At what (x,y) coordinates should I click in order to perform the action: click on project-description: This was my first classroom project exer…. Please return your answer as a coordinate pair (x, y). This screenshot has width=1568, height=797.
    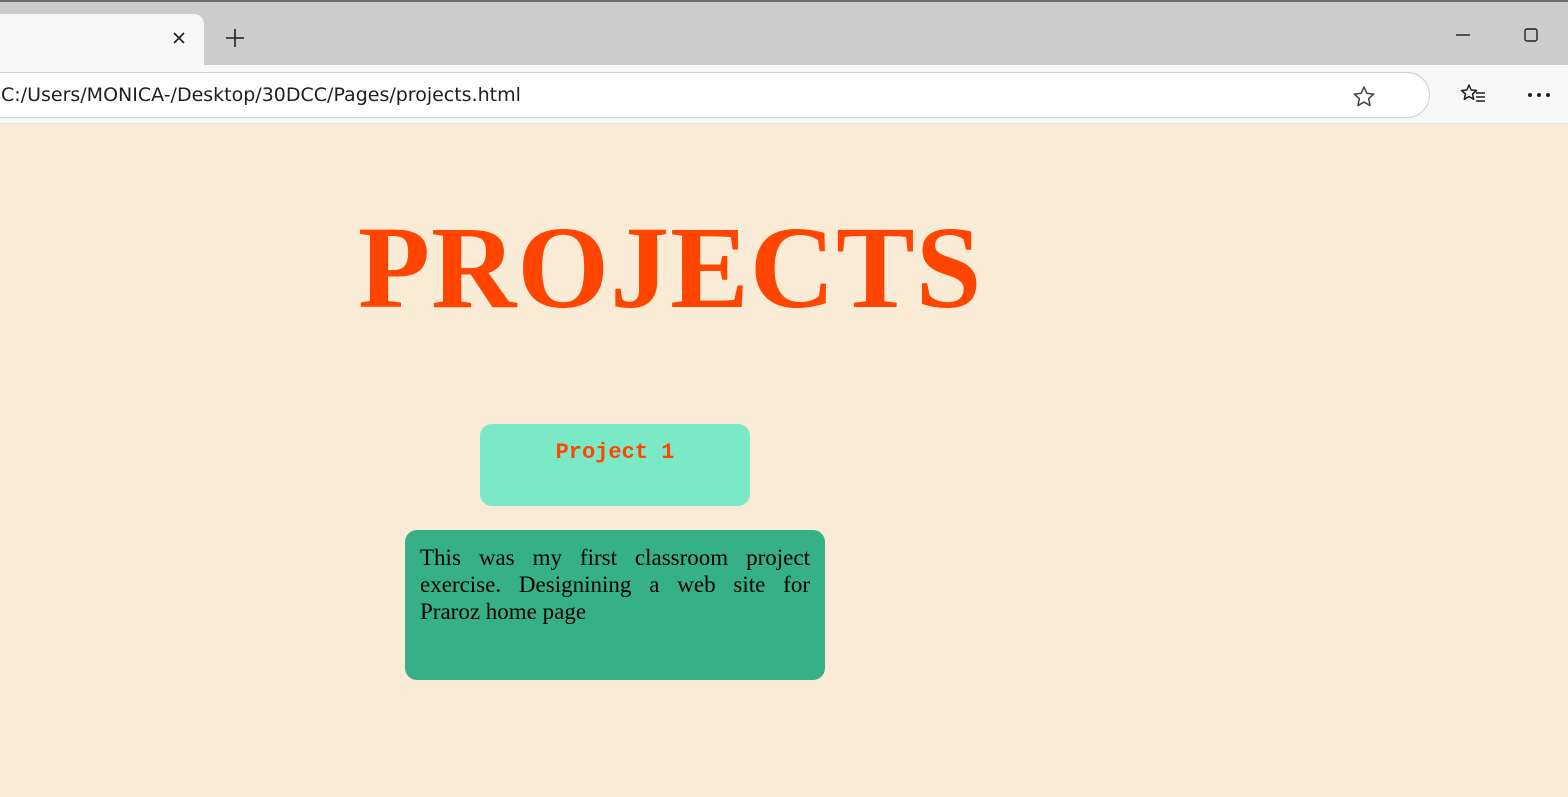
    Looking at the image, I should click on (615, 584).